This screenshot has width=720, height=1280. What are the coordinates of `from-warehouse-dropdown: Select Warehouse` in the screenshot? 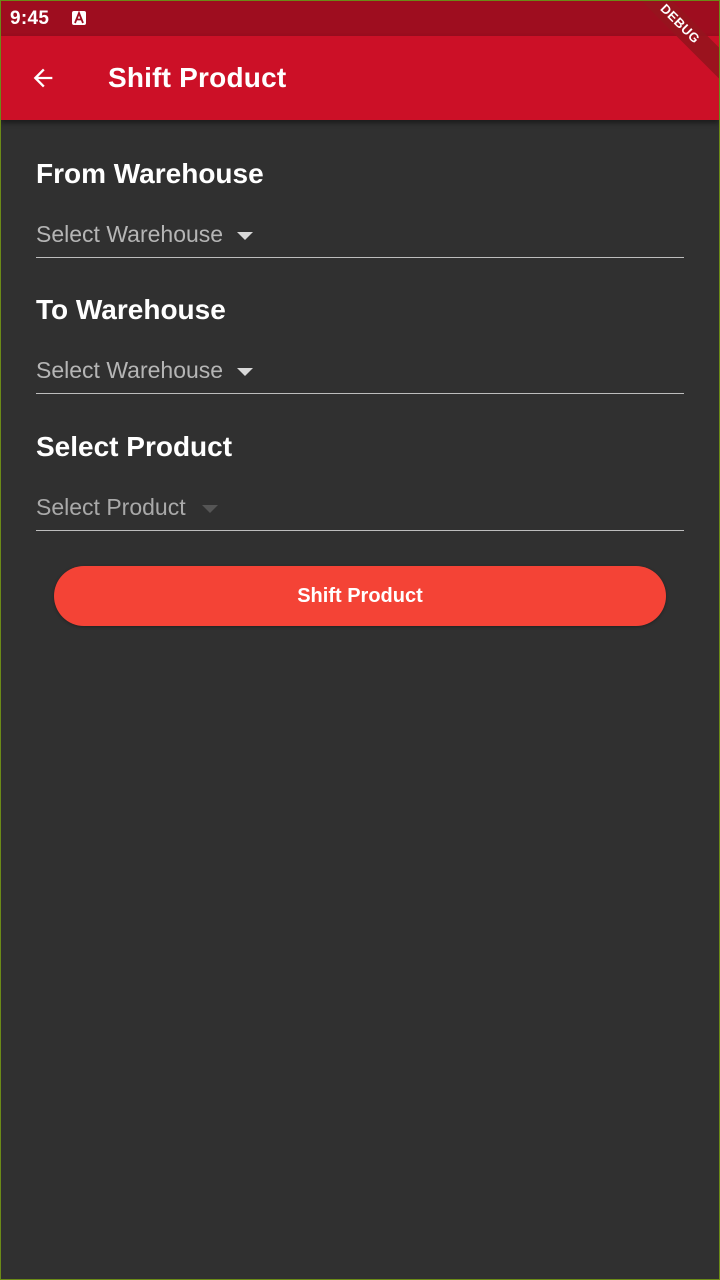 It's located at (360, 234).